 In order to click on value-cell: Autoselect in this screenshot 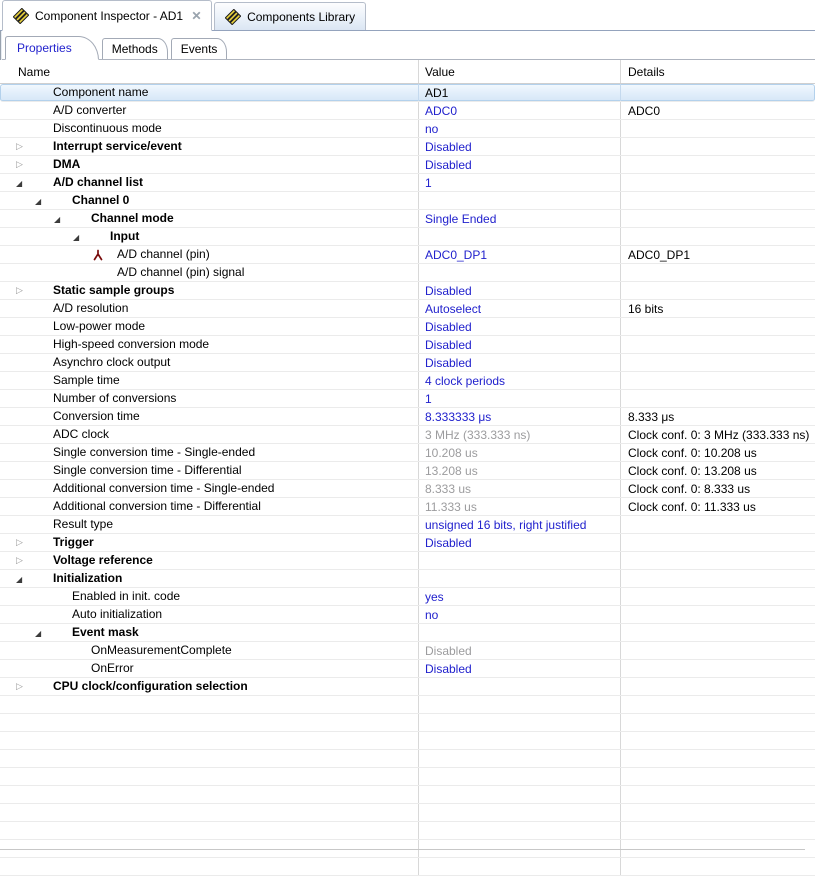, I will do `click(519, 308)`.